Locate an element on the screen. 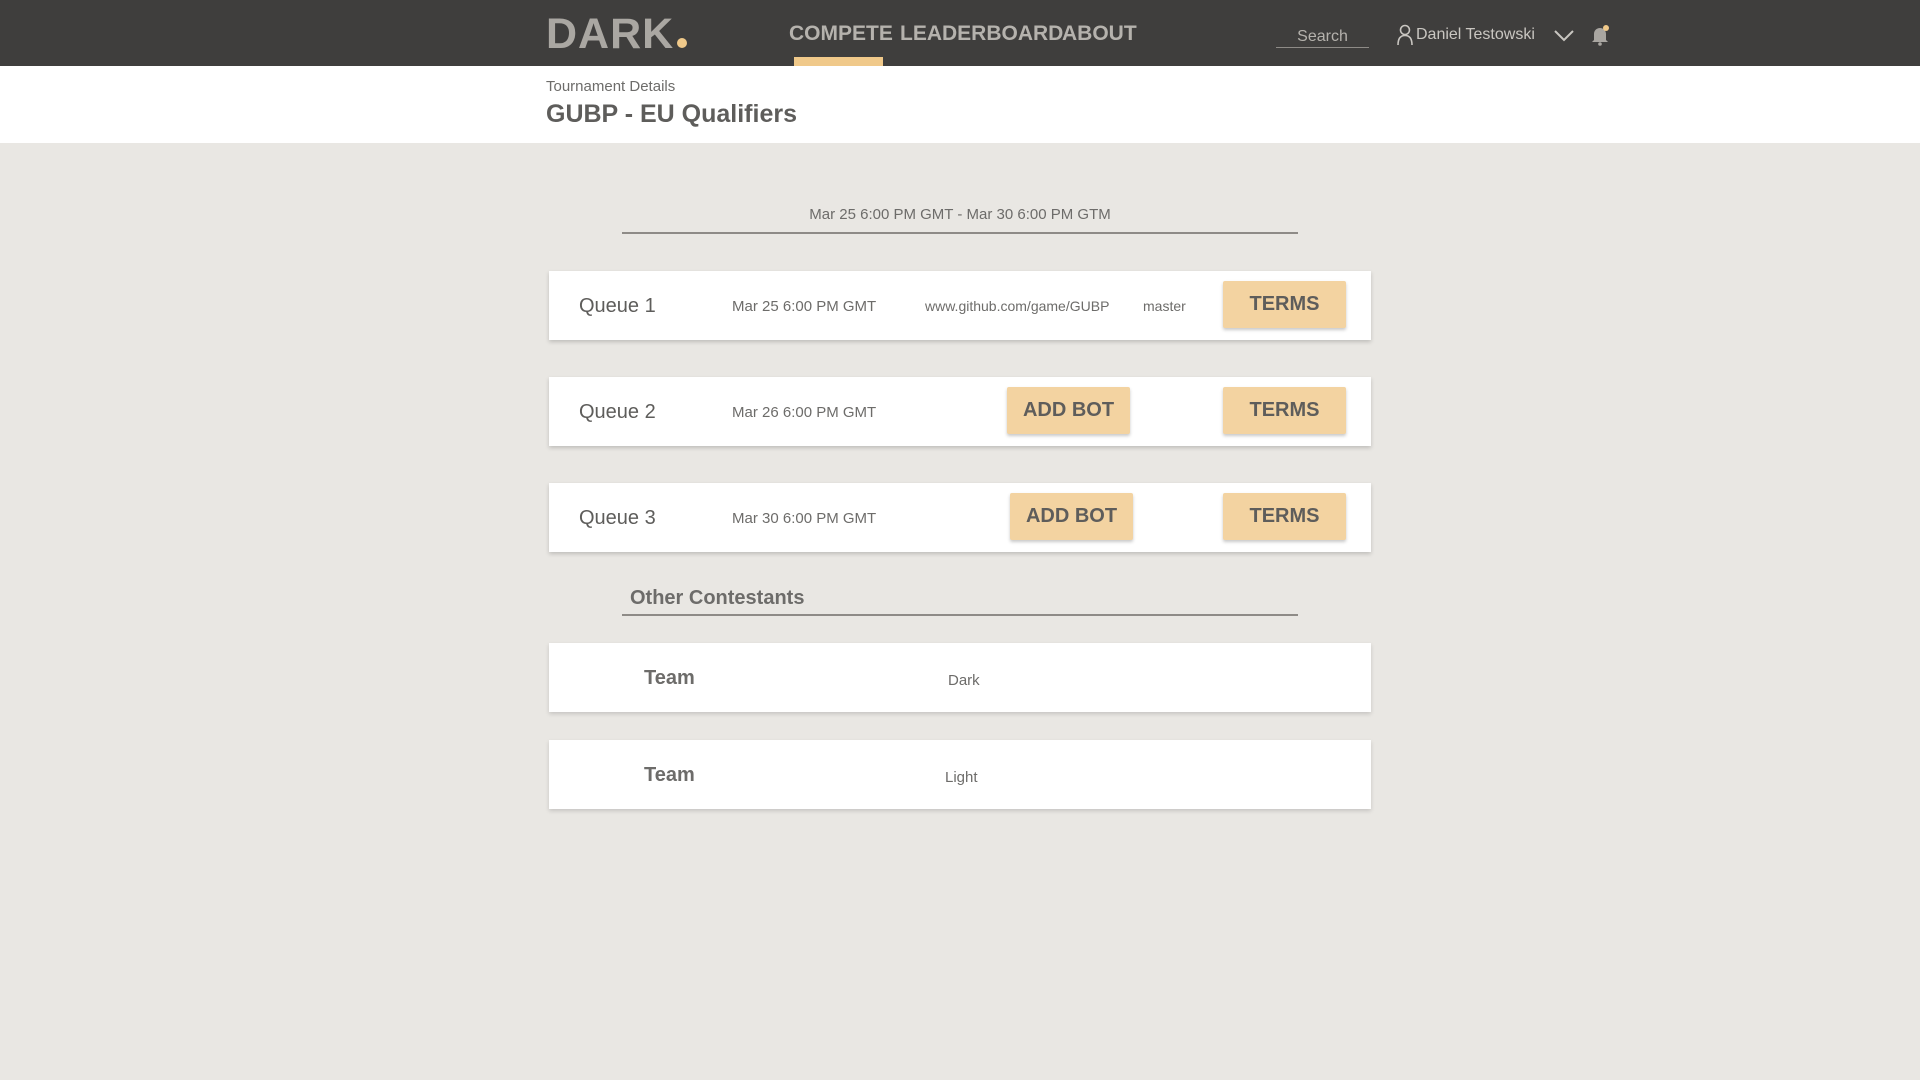 This screenshot has width=1920, height=1080. queue-date: Mar 25 6:00 PM GMT is located at coordinates (804, 306).